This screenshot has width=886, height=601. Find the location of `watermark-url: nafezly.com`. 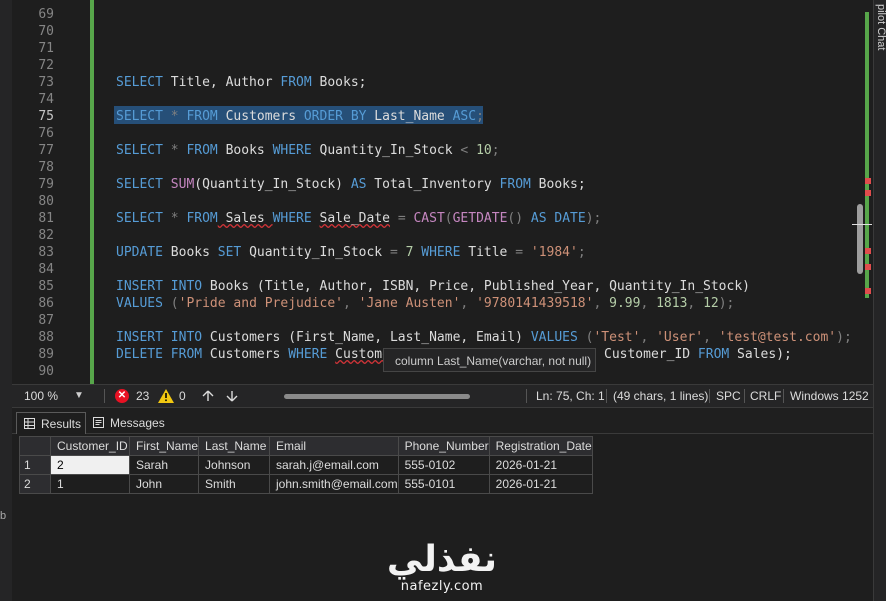

watermark-url: nafezly.com is located at coordinates (442, 586).